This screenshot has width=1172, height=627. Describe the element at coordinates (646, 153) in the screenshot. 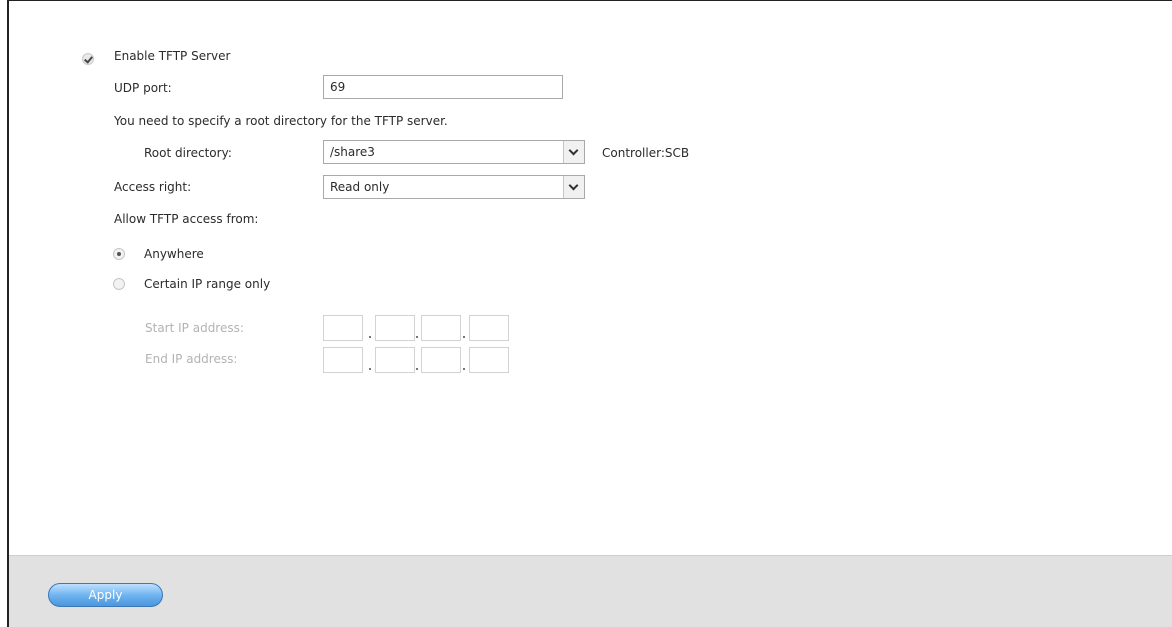

I see `controller-label: Controller:SCB` at that location.